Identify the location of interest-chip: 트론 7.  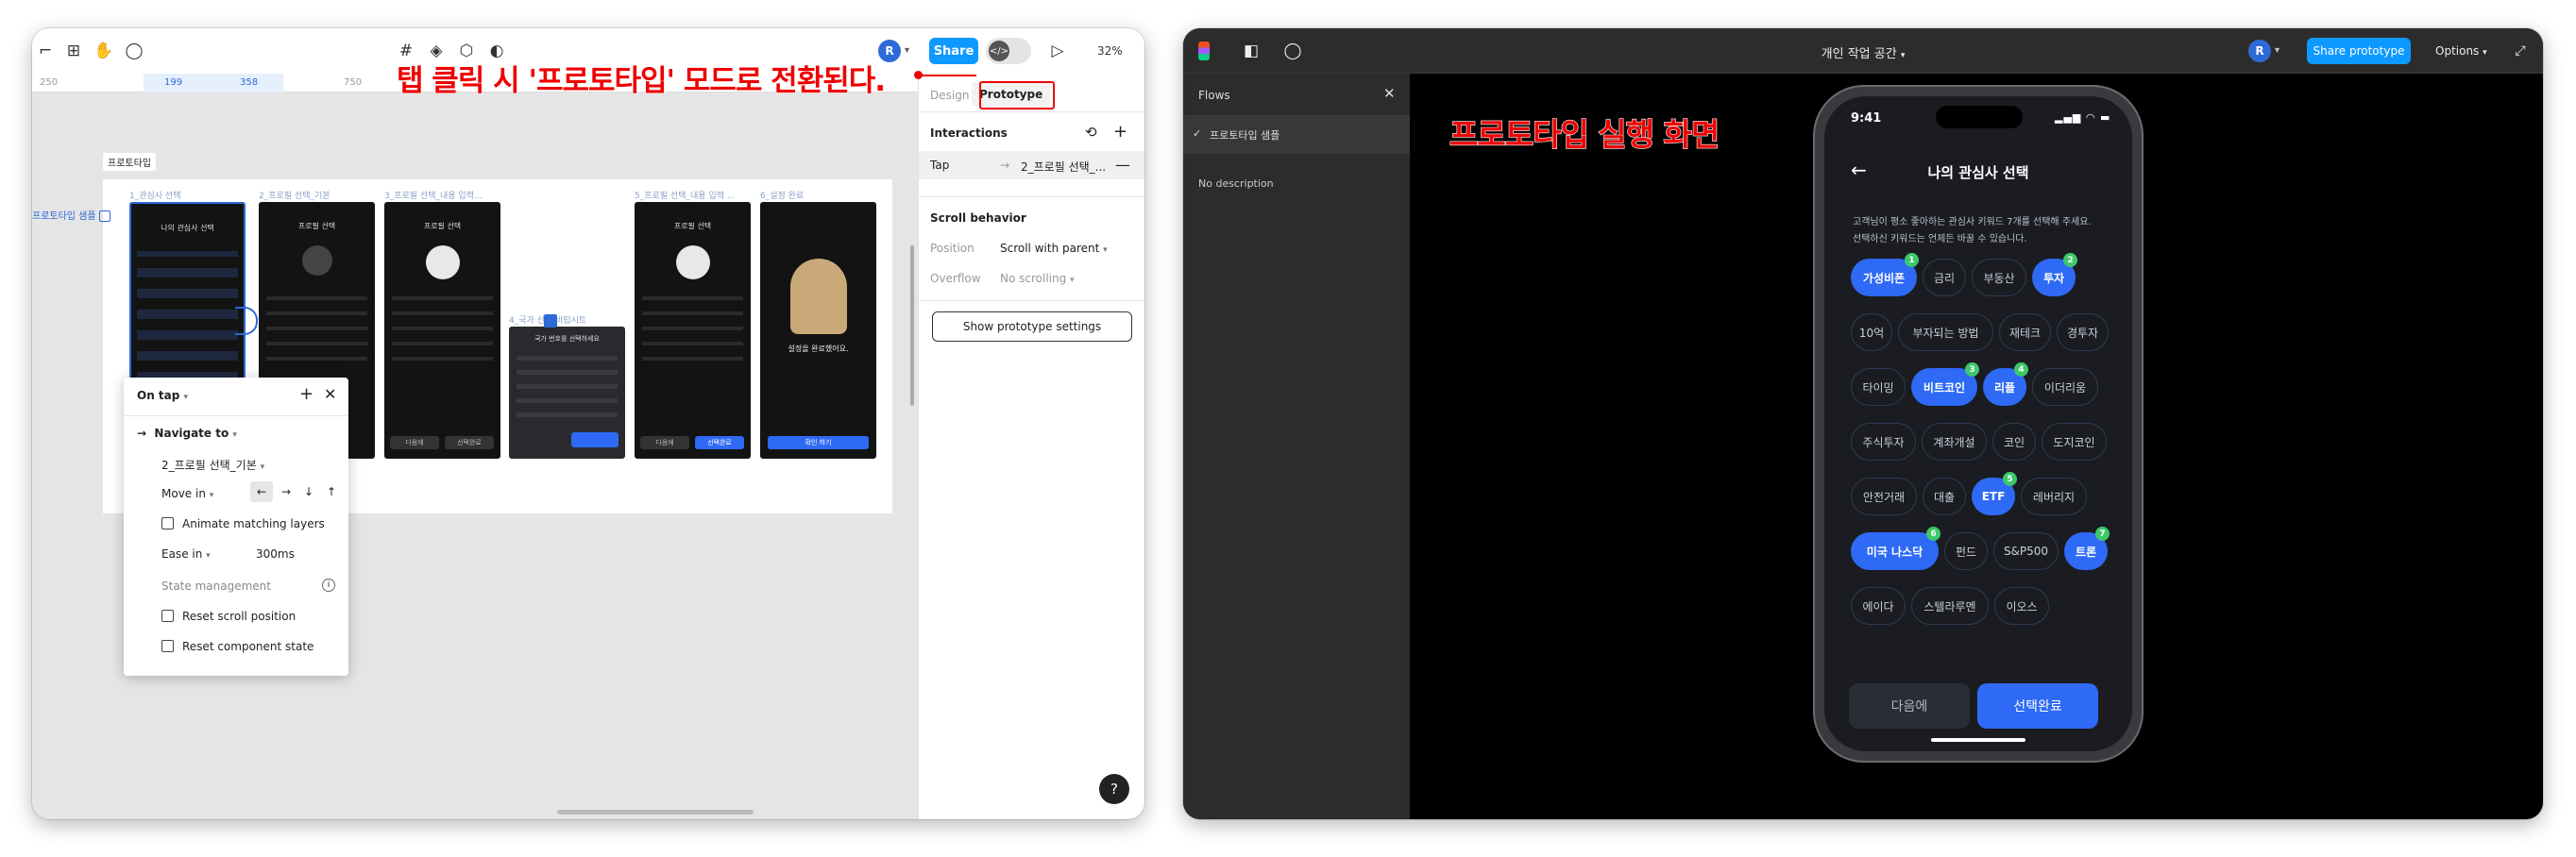
(2087, 548).